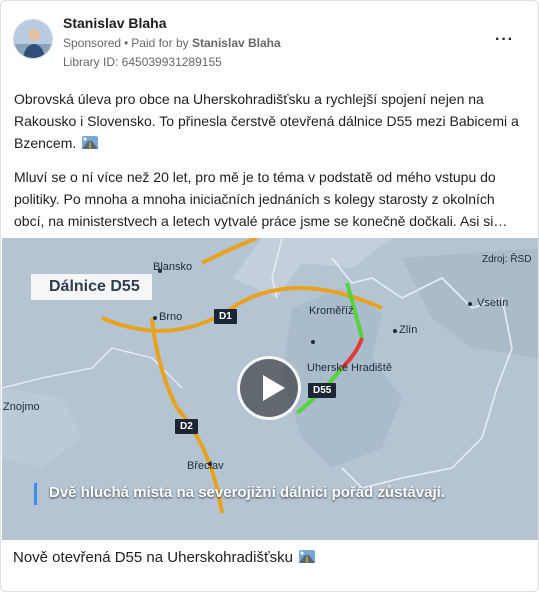  Describe the element at coordinates (493, 303) in the screenshot. I see `place-vsetin: Vsetín` at that location.